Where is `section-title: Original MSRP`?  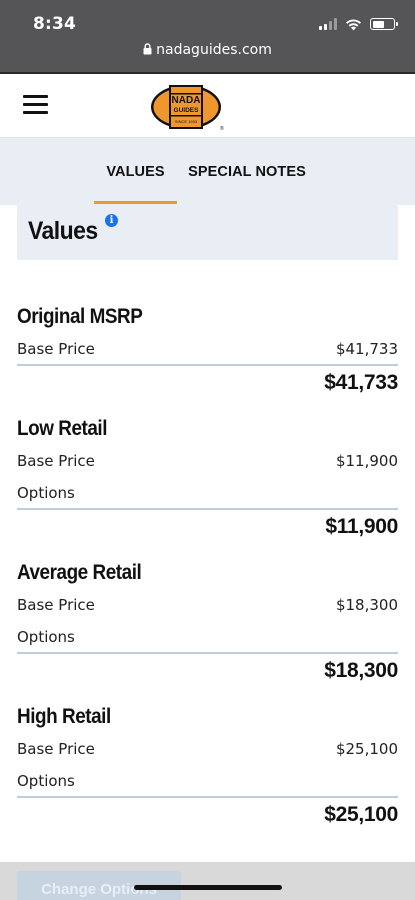
section-title: Original MSRP is located at coordinates (80, 316).